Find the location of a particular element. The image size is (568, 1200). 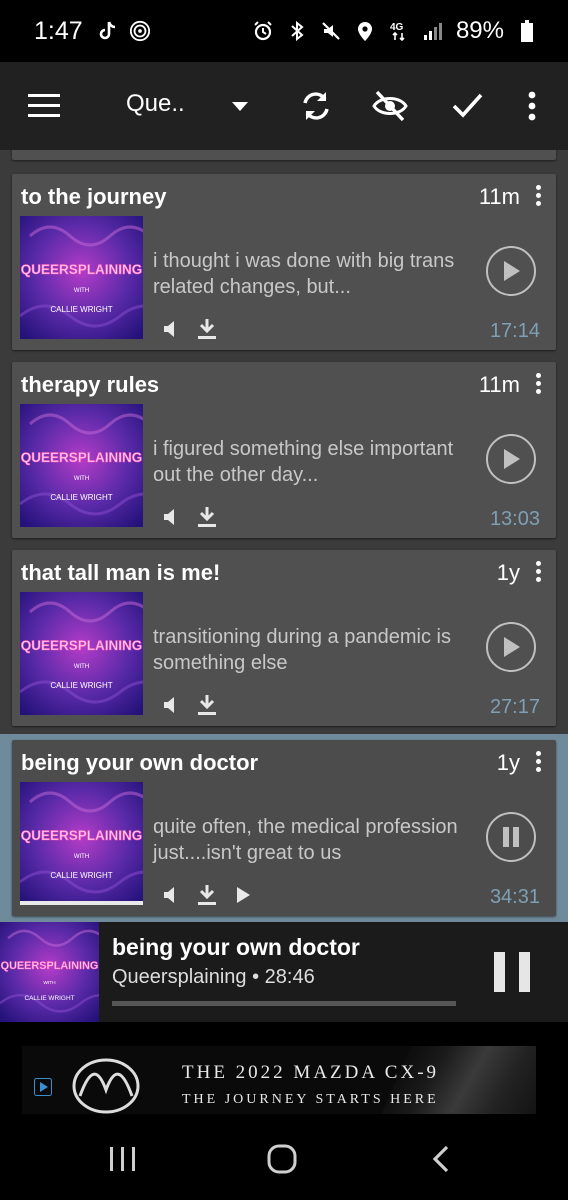

status-bar: 1:47 4G 89% is located at coordinates (284, 31).